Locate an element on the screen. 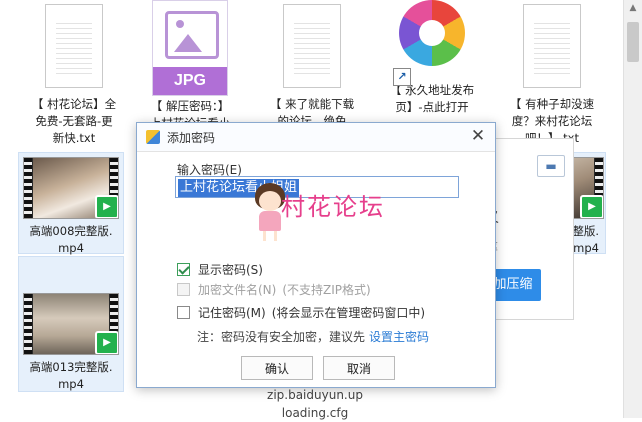  note-text: 注：密码没有安全加密，建议先 is located at coordinates (281, 337).